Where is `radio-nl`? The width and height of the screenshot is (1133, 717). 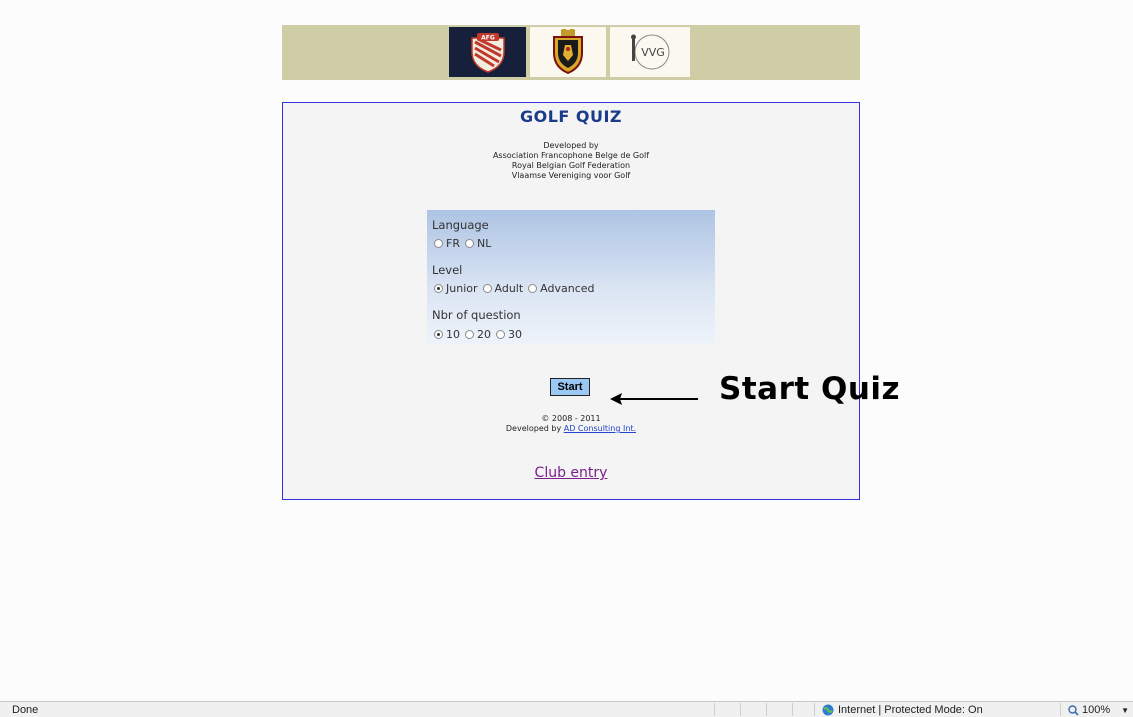
radio-nl is located at coordinates (469, 243).